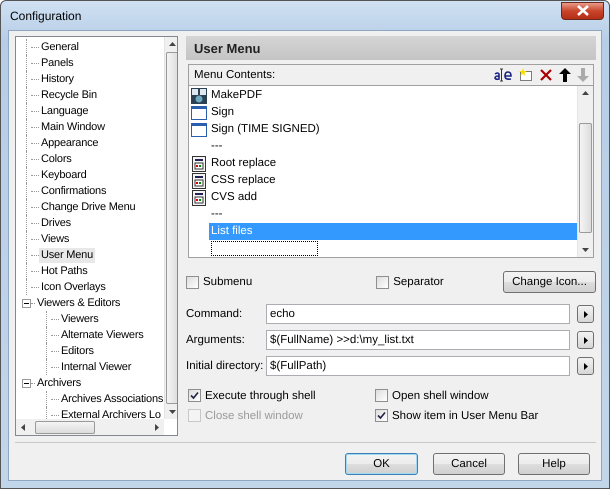 This screenshot has height=489, width=610. Describe the element at coordinates (60, 47) in the screenshot. I see `tree-item: General` at that location.